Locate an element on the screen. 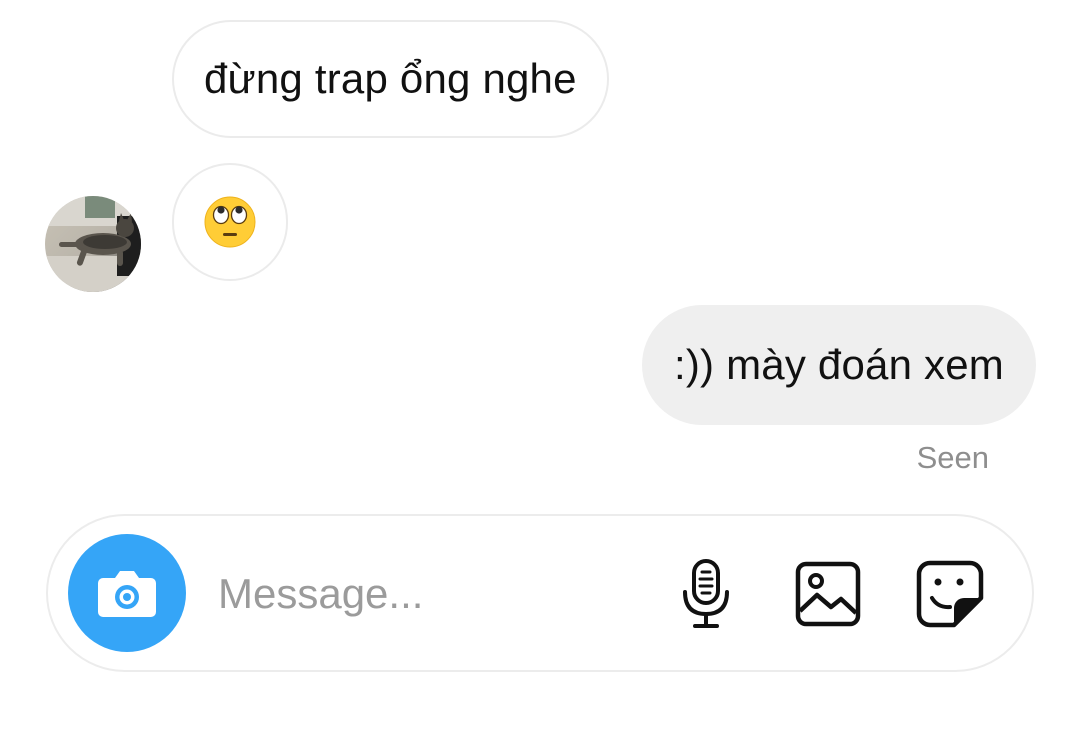  message-input is located at coordinates (428, 594).